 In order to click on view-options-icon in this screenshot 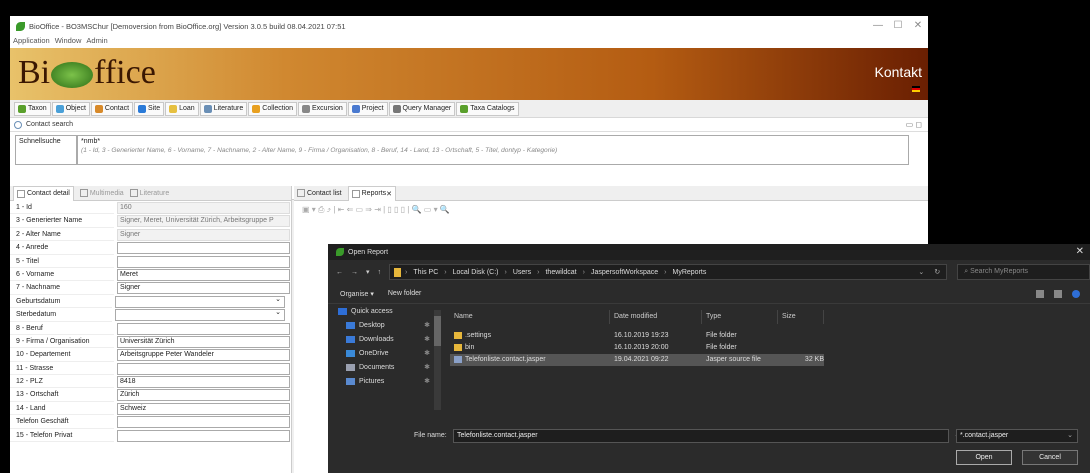, I will do `click(1040, 293)`.